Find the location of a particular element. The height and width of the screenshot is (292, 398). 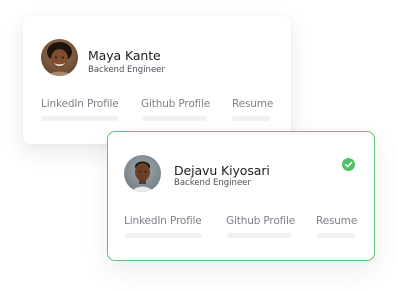

candidate-name: Maya Kante is located at coordinates (124, 55).